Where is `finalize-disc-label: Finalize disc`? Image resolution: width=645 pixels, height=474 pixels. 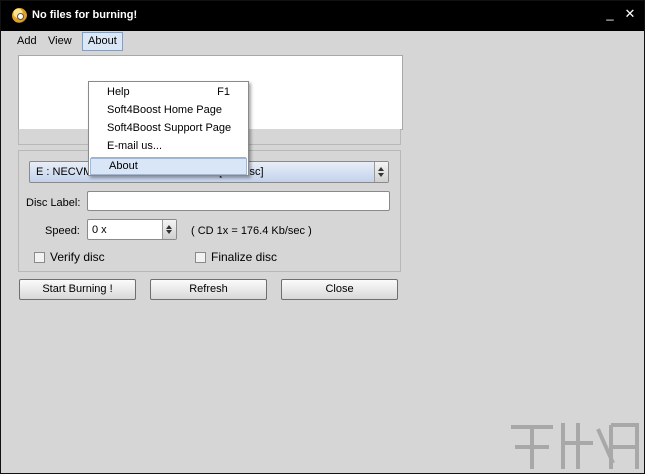
finalize-disc-label: Finalize disc is located at coordinates (244, 257).